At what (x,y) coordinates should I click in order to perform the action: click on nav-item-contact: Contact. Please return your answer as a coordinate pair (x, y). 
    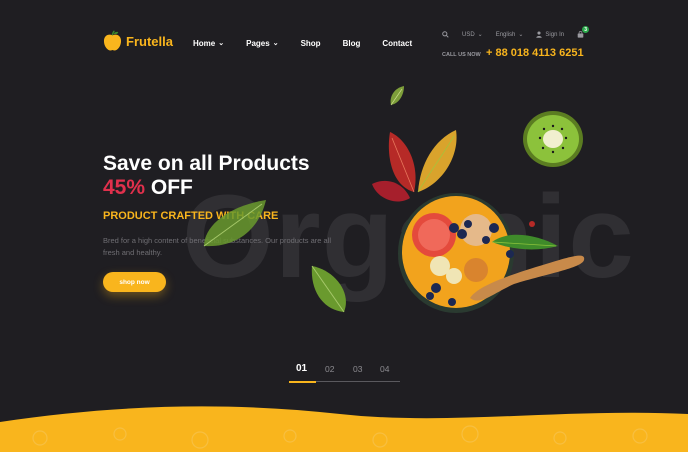
    Looking at the image, I should click on (397, 43).